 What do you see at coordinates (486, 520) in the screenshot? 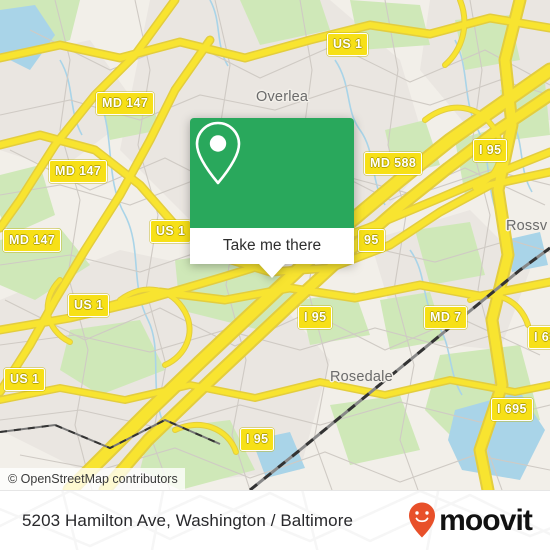
I see `moovit-wordmark: moovit` at bounding box center [486, 520].